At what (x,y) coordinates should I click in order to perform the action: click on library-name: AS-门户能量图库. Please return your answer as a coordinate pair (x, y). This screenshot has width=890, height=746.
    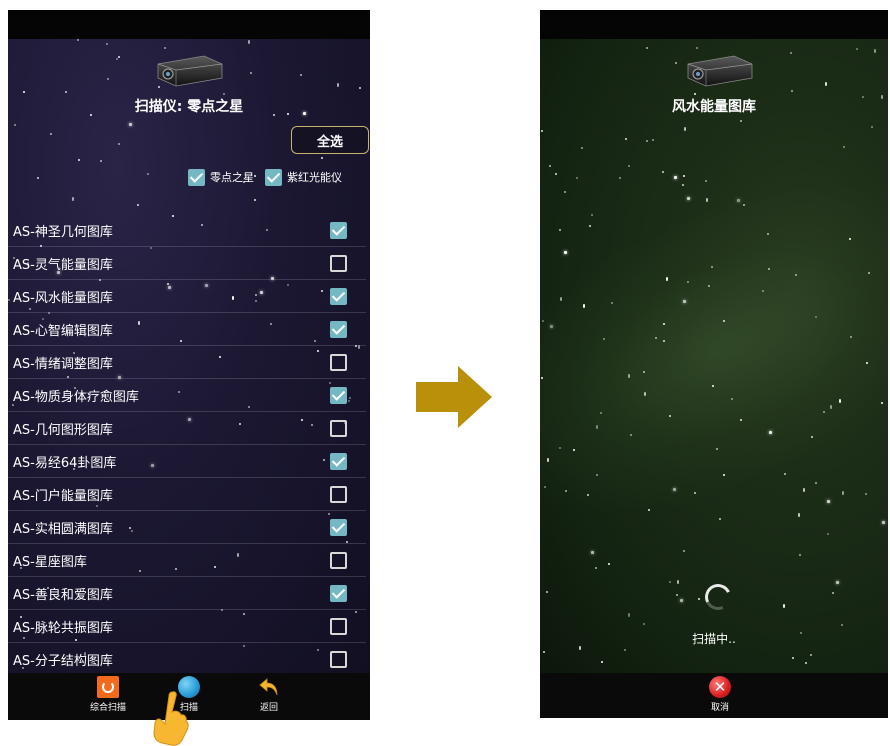
    Looking at the image, I should click on (63, 496).